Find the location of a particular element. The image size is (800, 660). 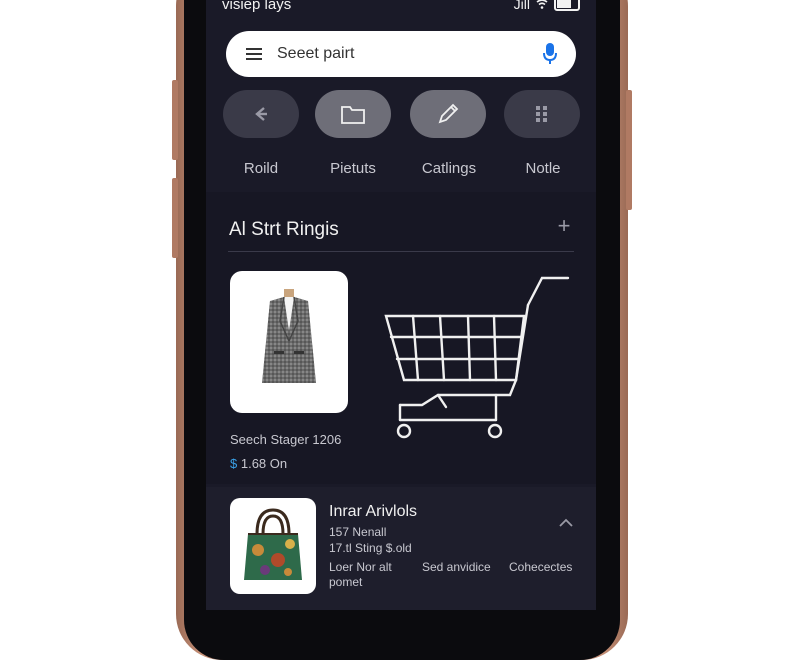

search-bar: Seeet pairt is located at coordinates (401, 54).